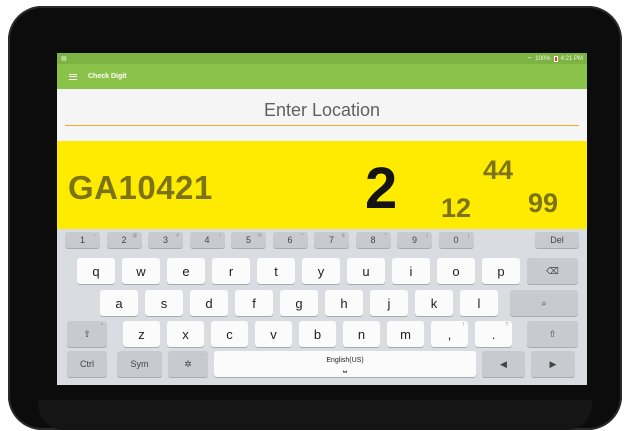 This screenshot has height=431, width=625. I want to click on key-b: b, so click(317, 334).